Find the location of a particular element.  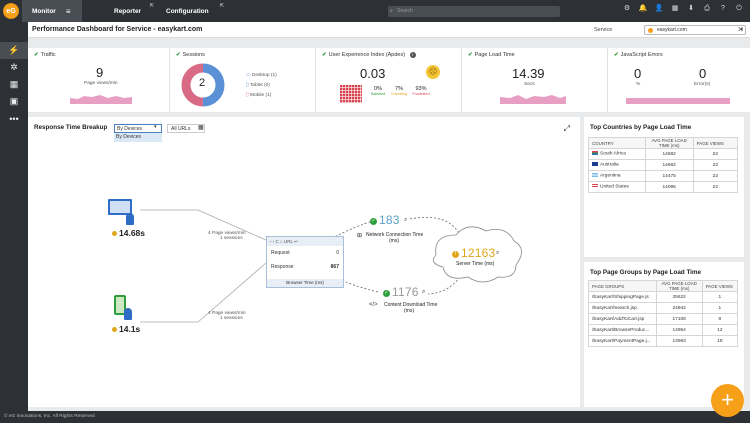

apdex-tolerating: 7% Tolerating is located at coordinates (399, 91).